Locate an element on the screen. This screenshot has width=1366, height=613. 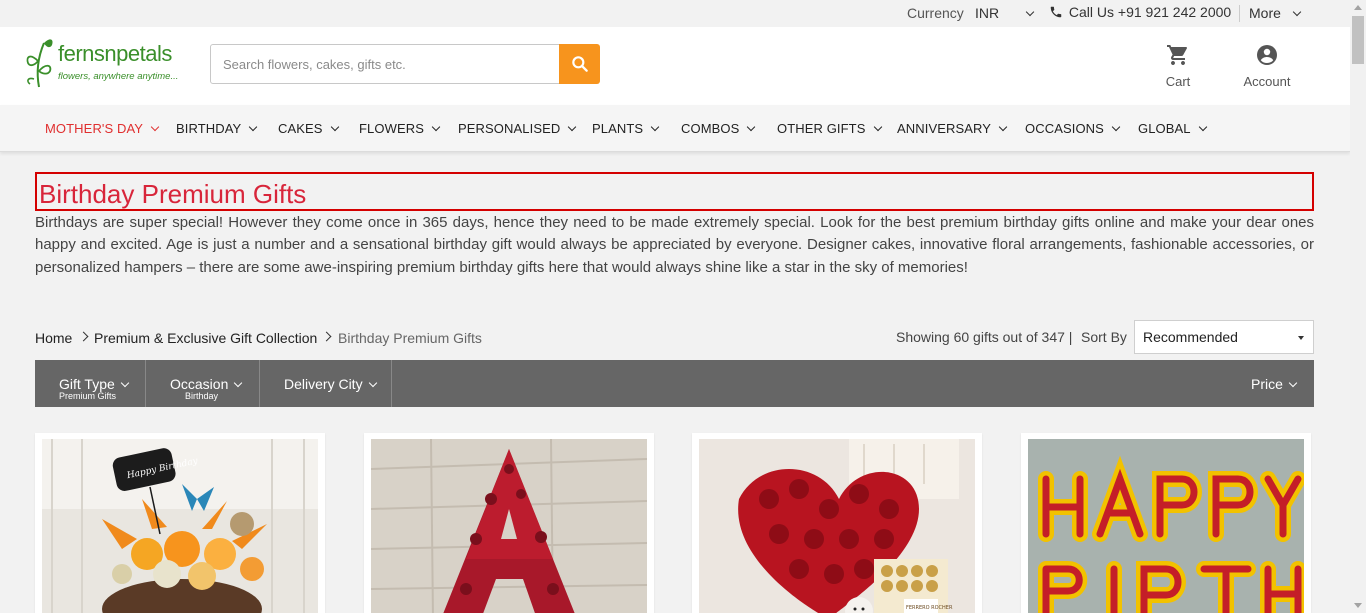
nav-item-mothers-day: MOTHER'S DAY is located at coordinates (102, 128).